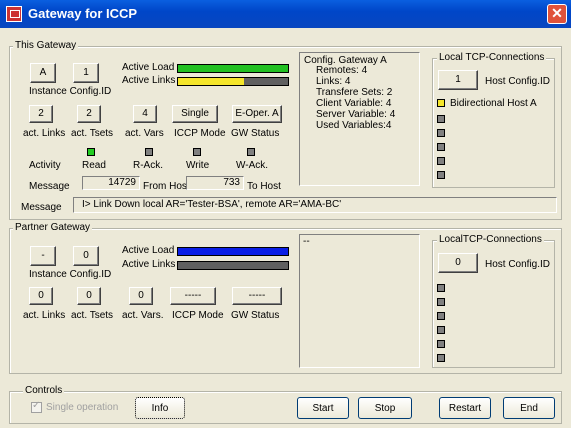 The height and width of the screenshot is (428, 571). I want to click on partner-active-links-label: Active Links, so click(149, 264).